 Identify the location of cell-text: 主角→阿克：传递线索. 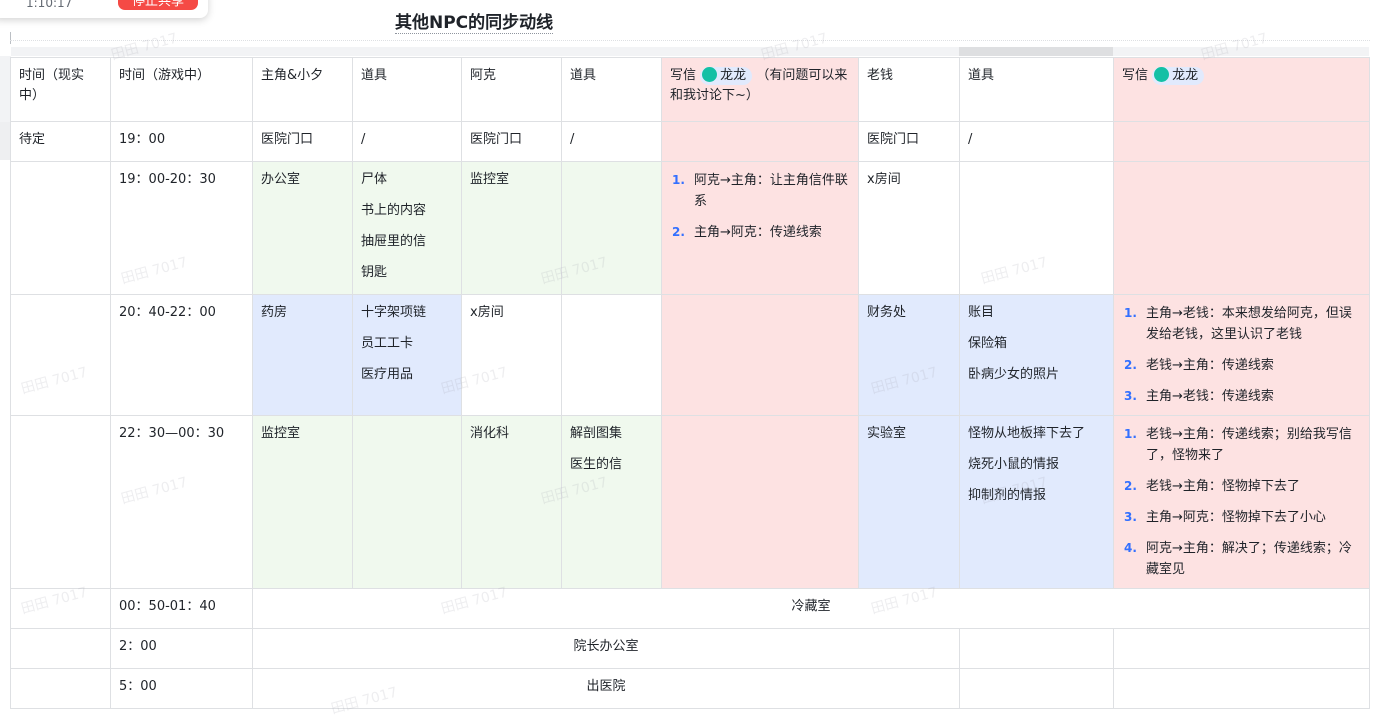
(758, 232).